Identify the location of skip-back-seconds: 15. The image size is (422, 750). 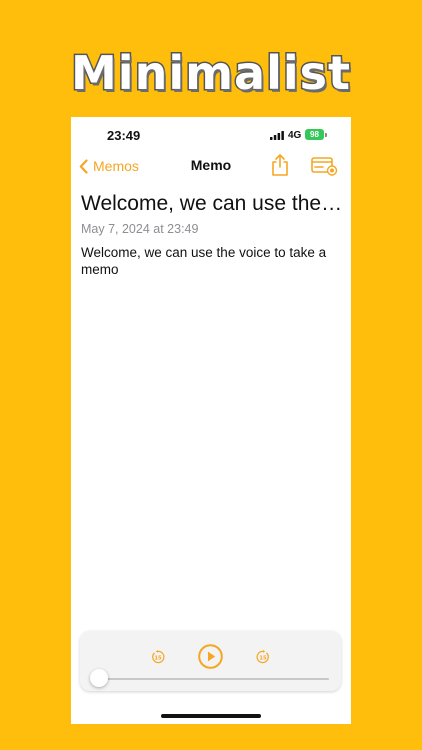
(158, 658).